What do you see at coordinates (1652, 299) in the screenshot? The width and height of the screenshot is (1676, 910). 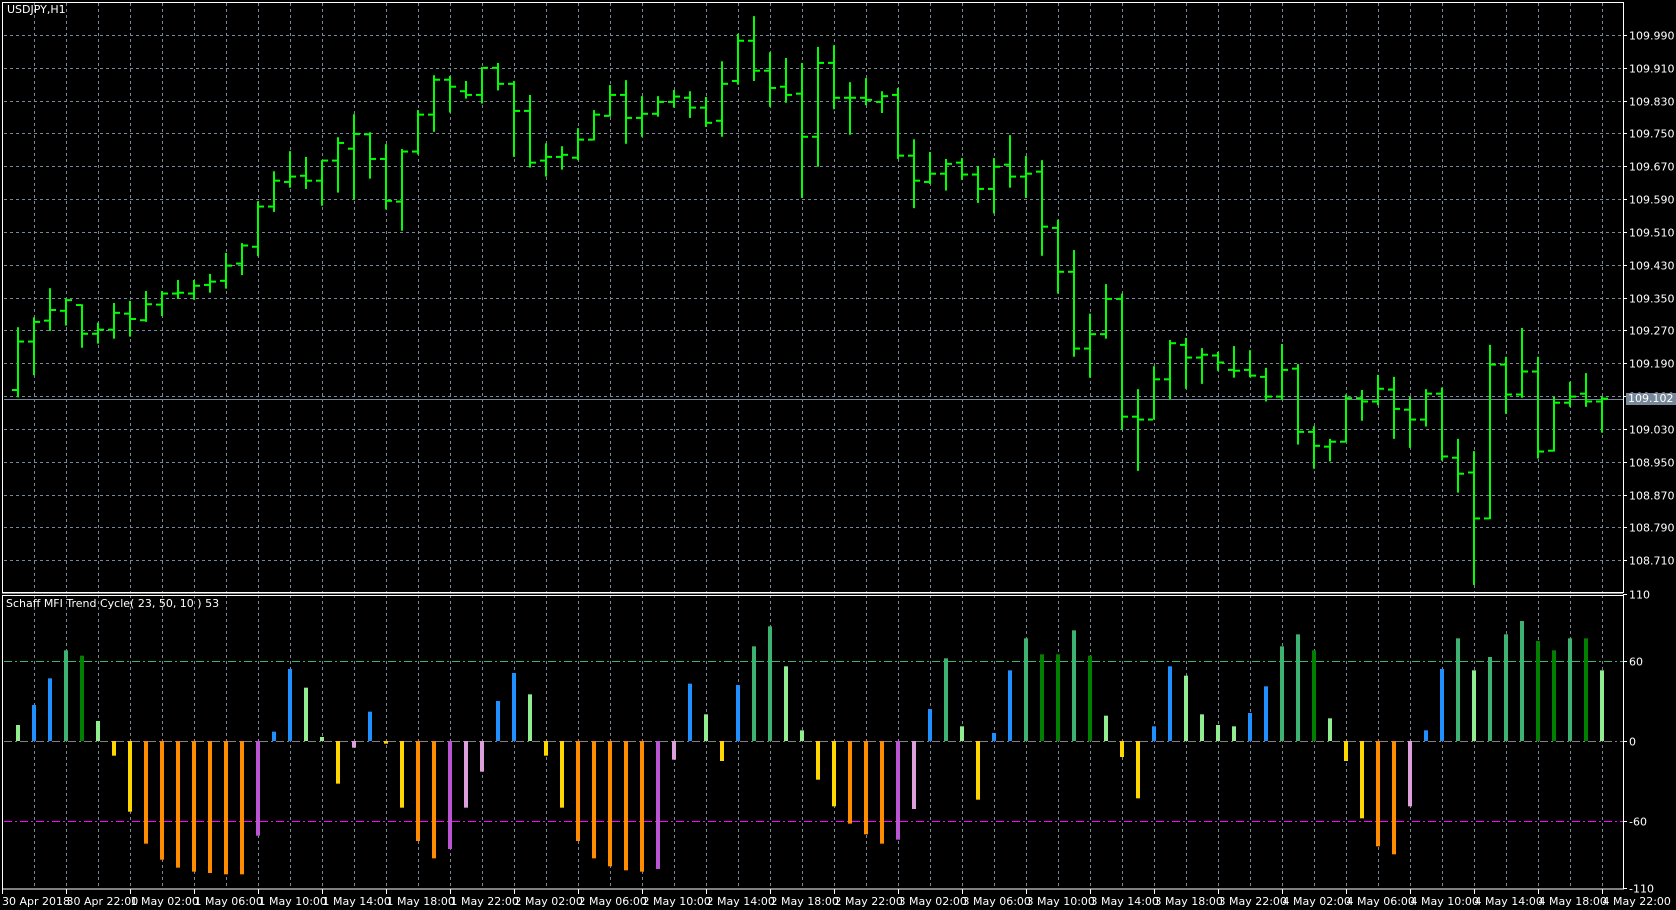 I see `price-axis-label: 109.350` at bounding box center [1652, 299].